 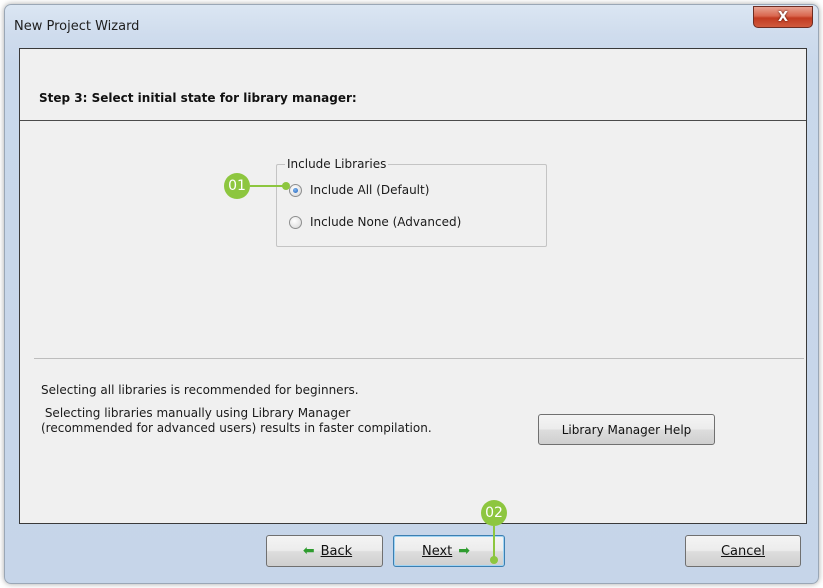 I want to click on header-divider, so click(x=413, y=120).